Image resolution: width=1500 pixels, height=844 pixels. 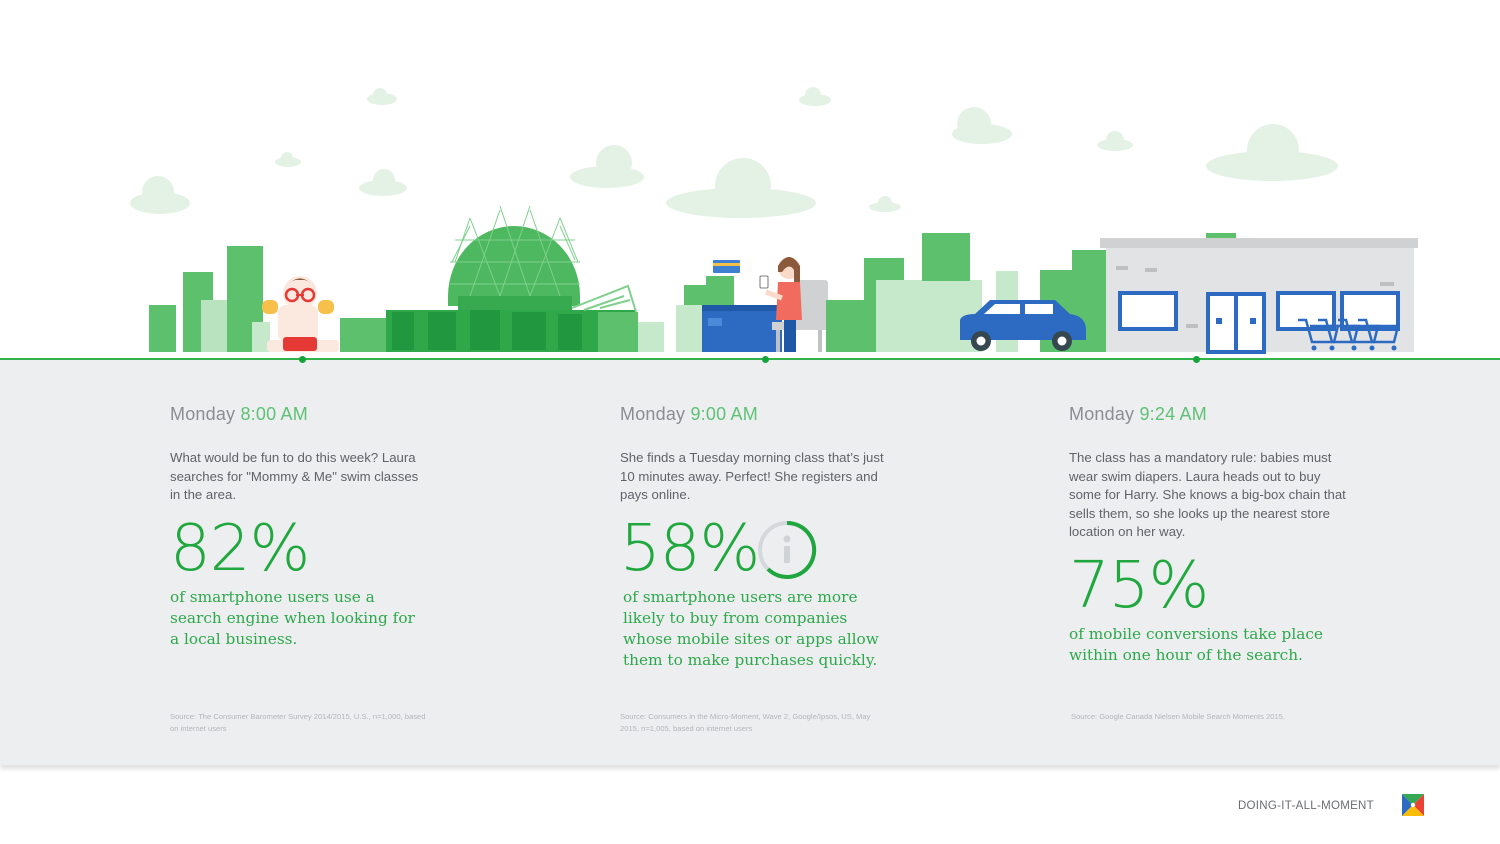 I want to click on timeline-line, so click(x=750, y=359).